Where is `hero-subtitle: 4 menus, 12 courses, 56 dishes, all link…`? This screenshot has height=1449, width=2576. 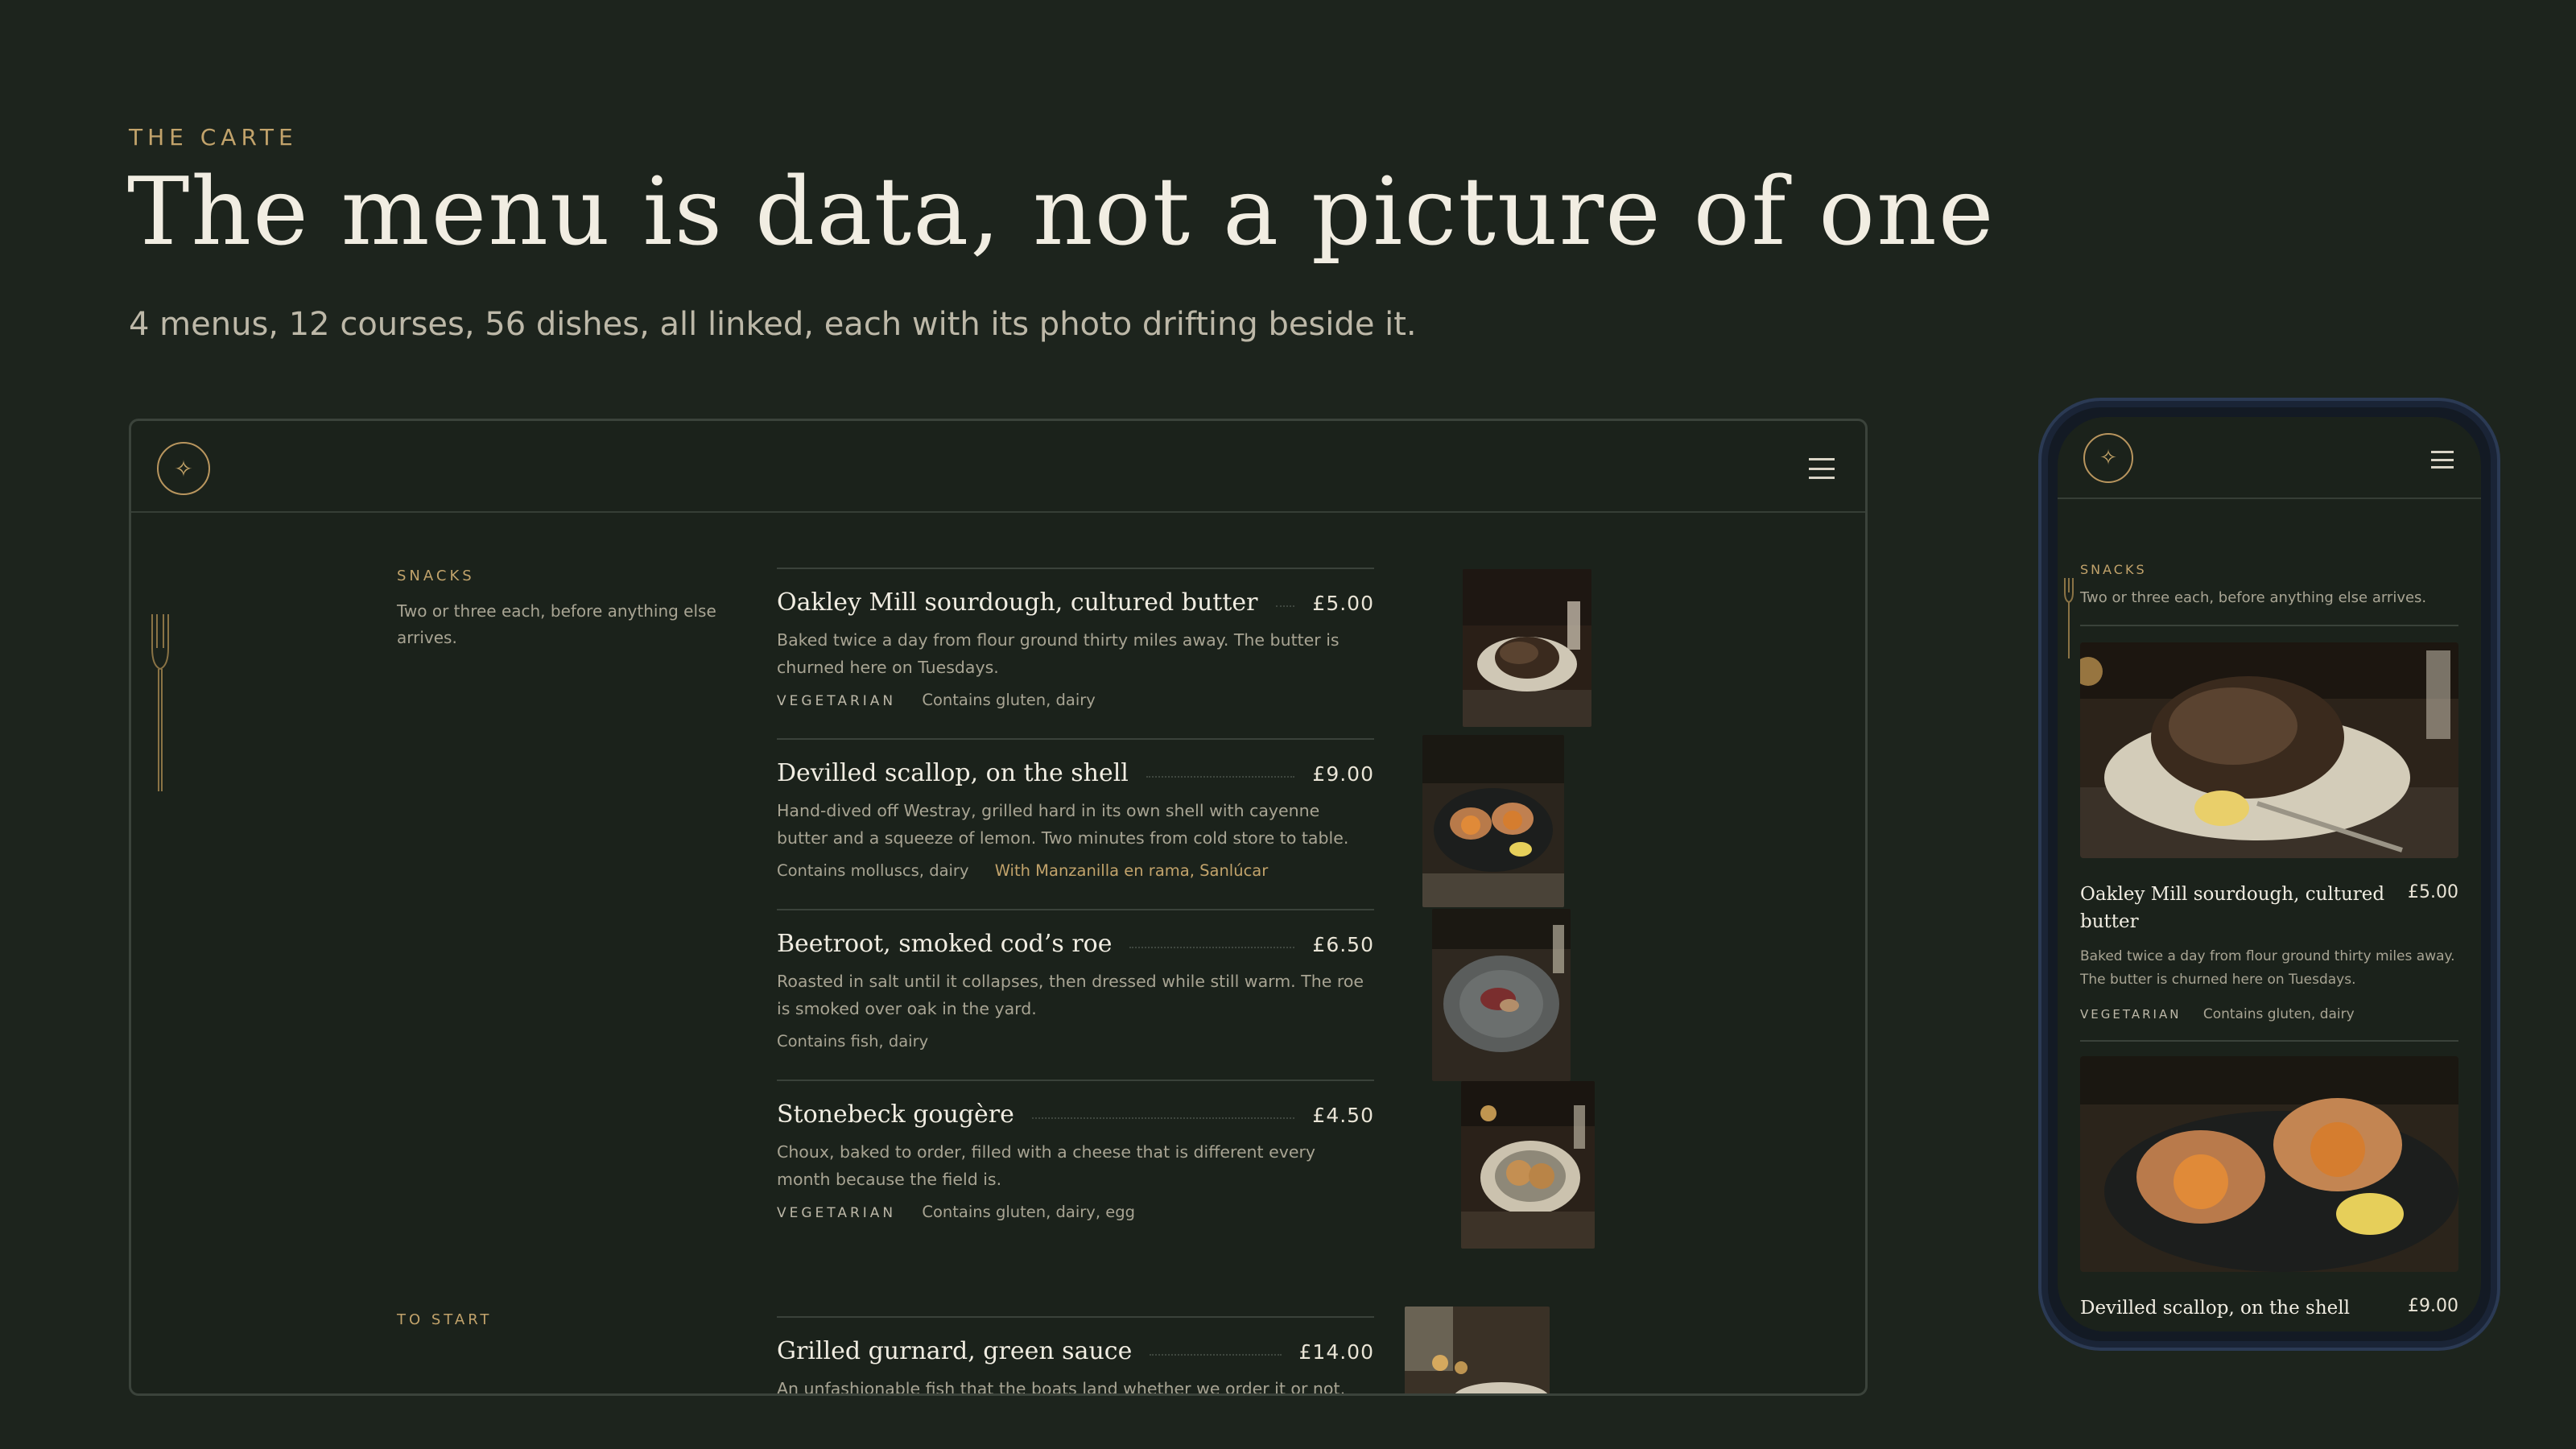
hero-subtitle: 4 menus, 12 courses, 56 dishes, all link… is located at coordinates (773, 324).